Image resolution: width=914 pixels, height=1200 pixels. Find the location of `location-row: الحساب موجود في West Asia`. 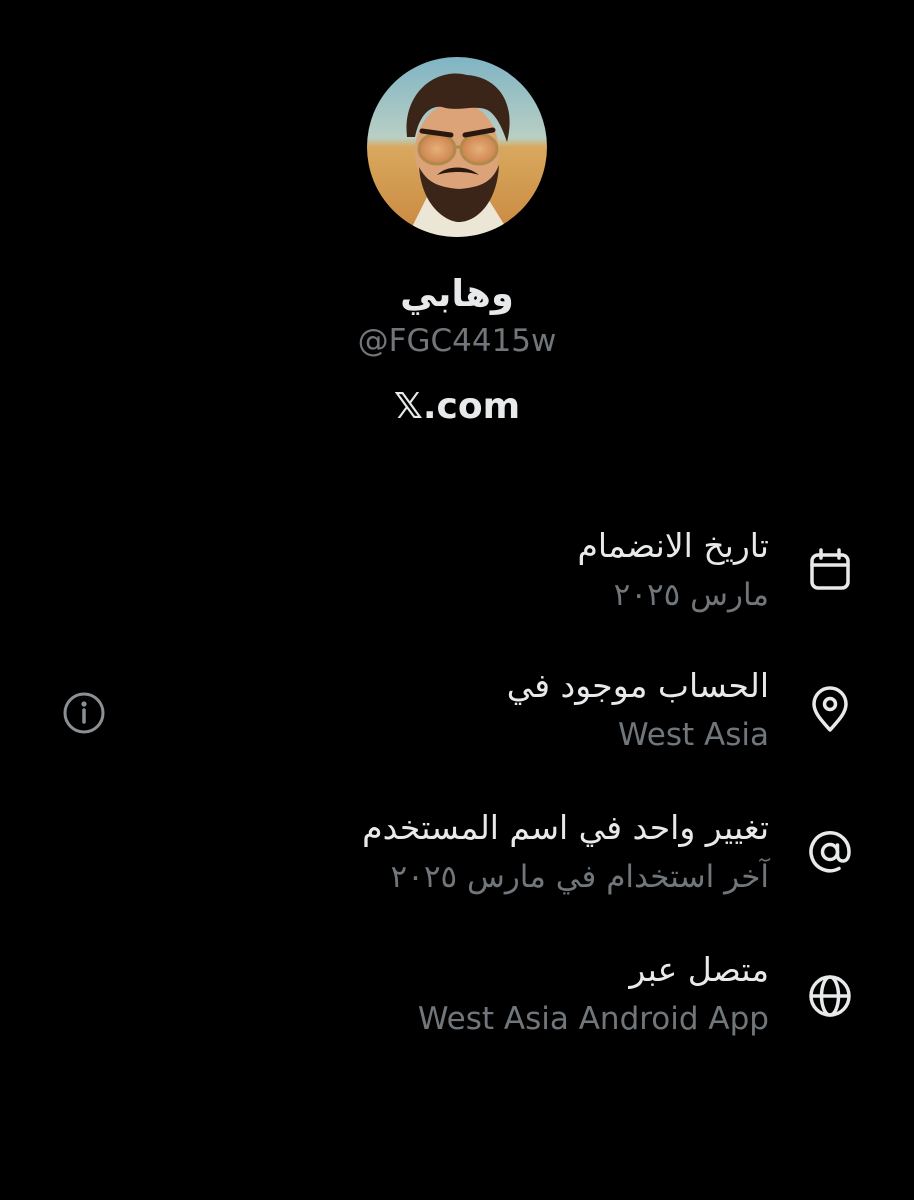

location-row: الحساب موجود في West Asia is located at coordinates (638, 710).